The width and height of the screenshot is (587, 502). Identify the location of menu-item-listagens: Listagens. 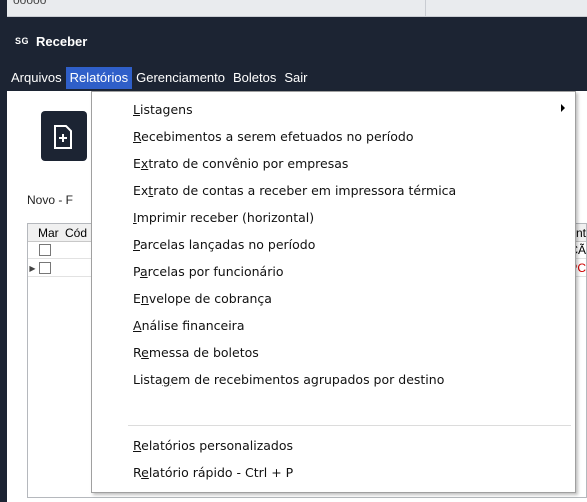
(163, 110).